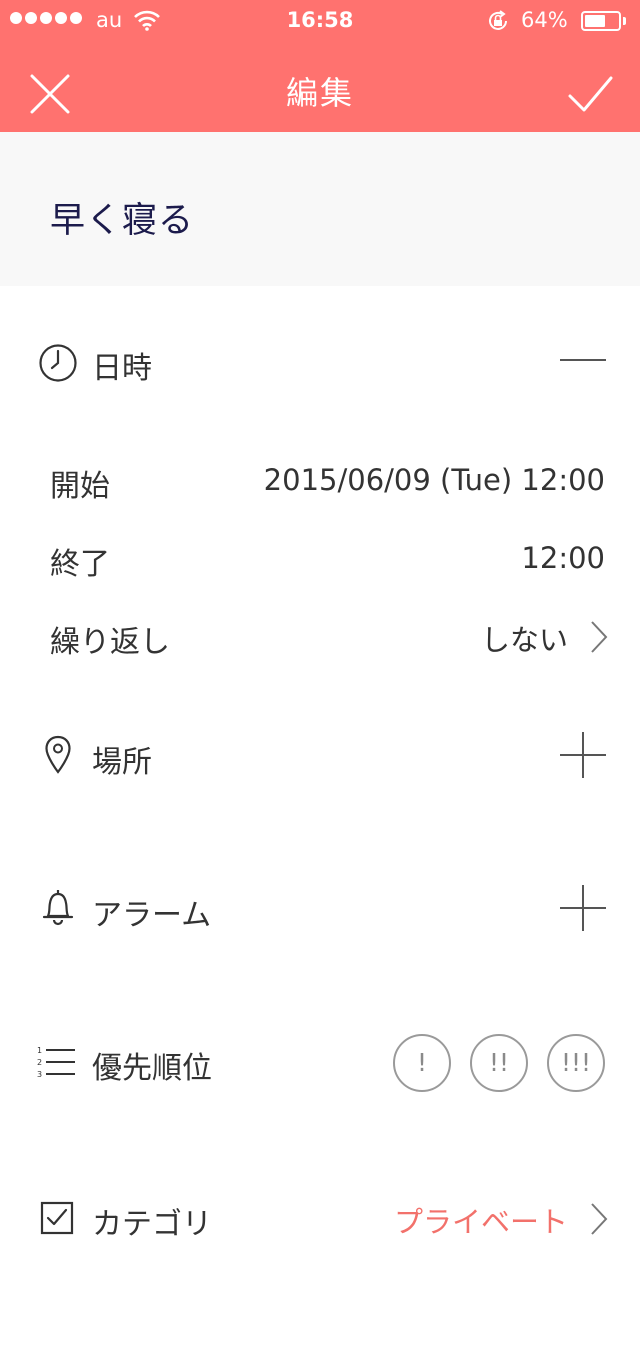 The height and width of the screenshot is (1353, 640). Describe the element at coordinates (58, 754) in the screenshot. I see `map-pin-icon` at that location.